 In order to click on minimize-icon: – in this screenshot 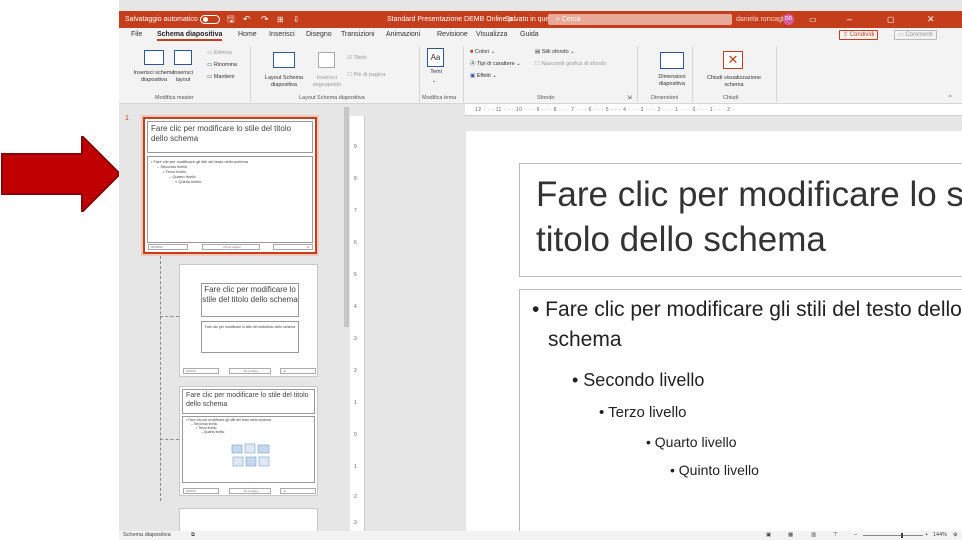, I will do `click(849, 19)`.